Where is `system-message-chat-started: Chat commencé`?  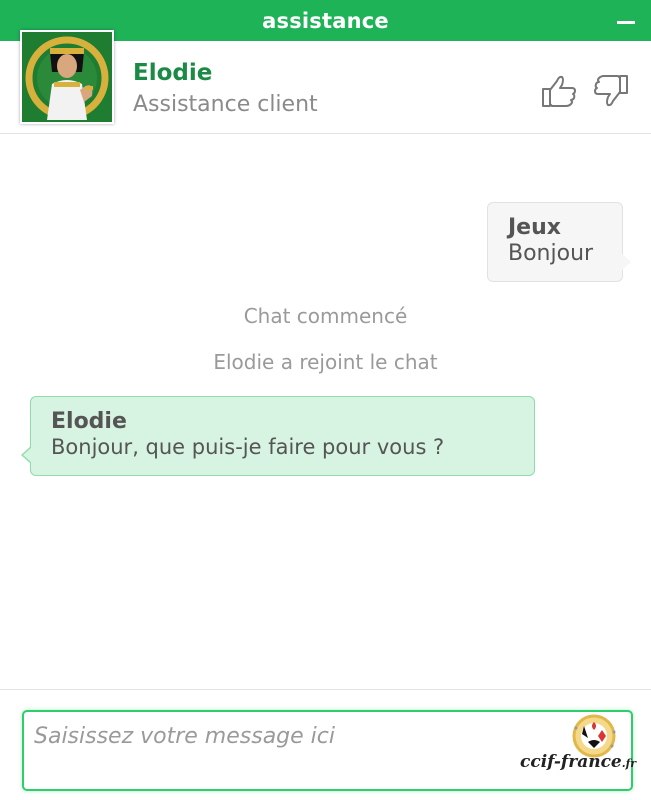 system-message-chat-started: Chat commencé is located at coordinates (325, 316).